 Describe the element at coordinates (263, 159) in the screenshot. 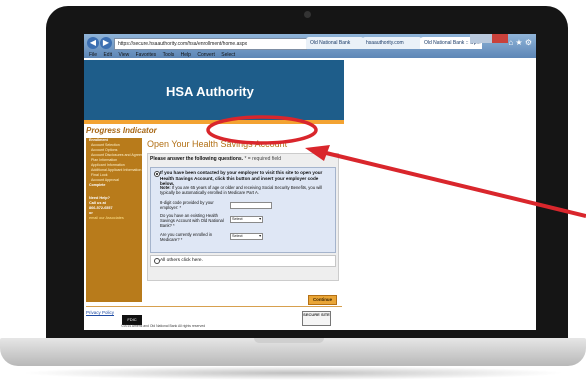

I see `required-note: * = required field` at that location.